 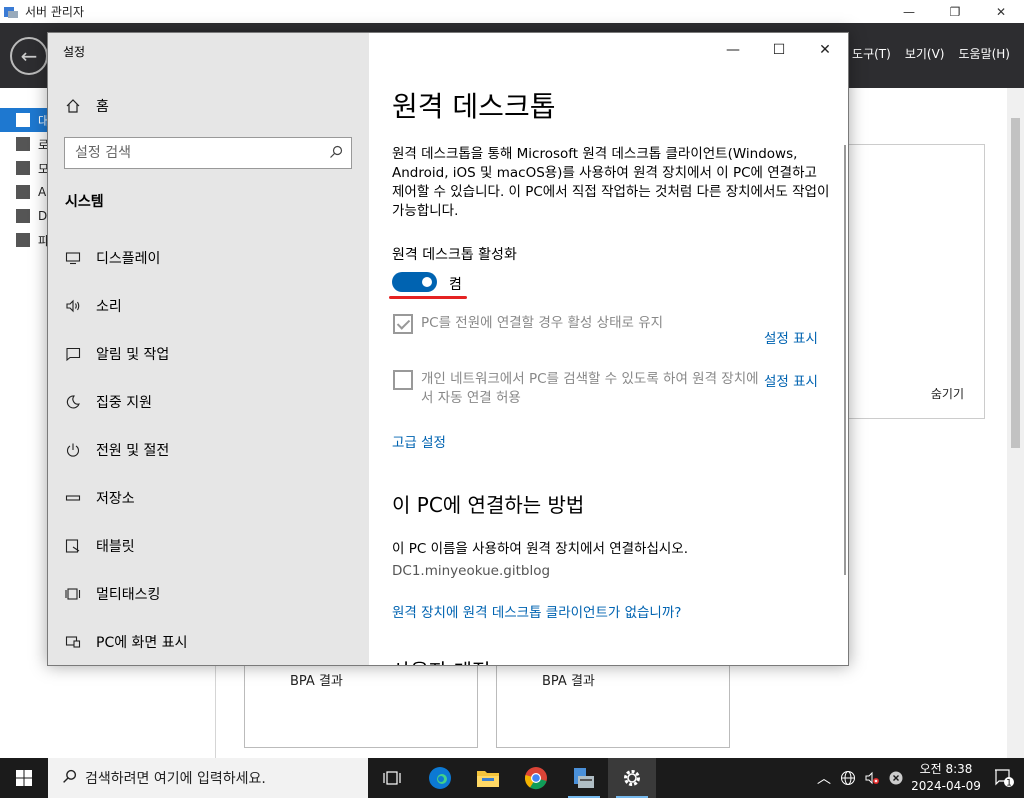 What do you see at coordinates (825, 50) in the screenshot?
I see `close-button: ✕` at bounding box center [825, 50].